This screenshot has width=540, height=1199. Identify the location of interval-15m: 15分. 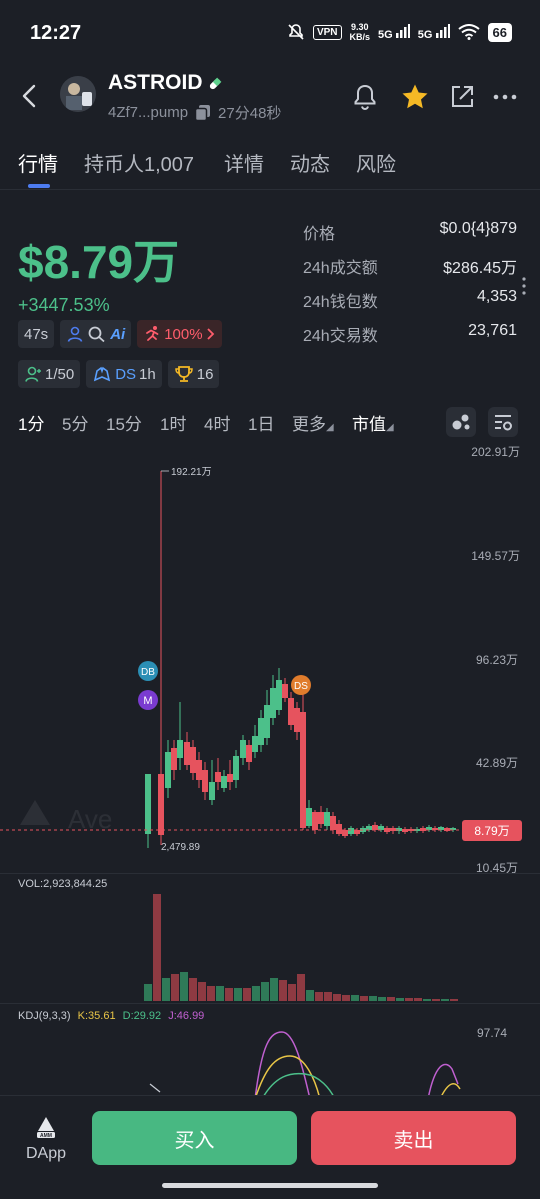
(124, 422).